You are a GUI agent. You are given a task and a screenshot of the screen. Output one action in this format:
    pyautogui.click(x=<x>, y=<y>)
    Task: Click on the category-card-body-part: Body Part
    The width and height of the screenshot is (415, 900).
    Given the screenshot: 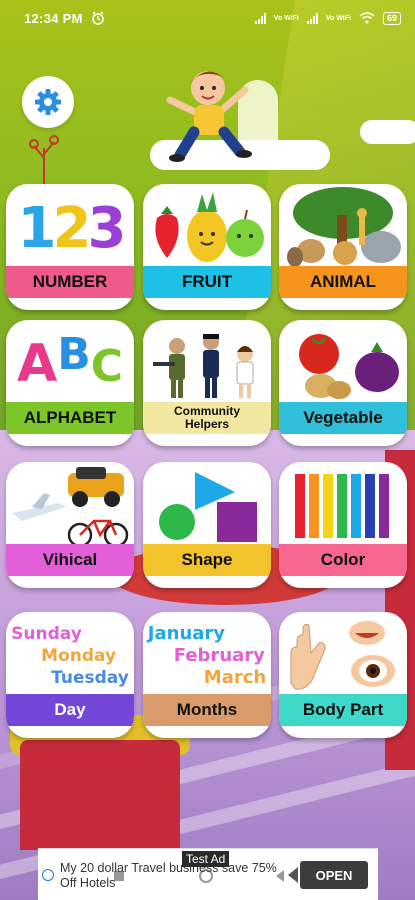 What is the action you would take?
    pyautogui.click(x=343, y=675)
    